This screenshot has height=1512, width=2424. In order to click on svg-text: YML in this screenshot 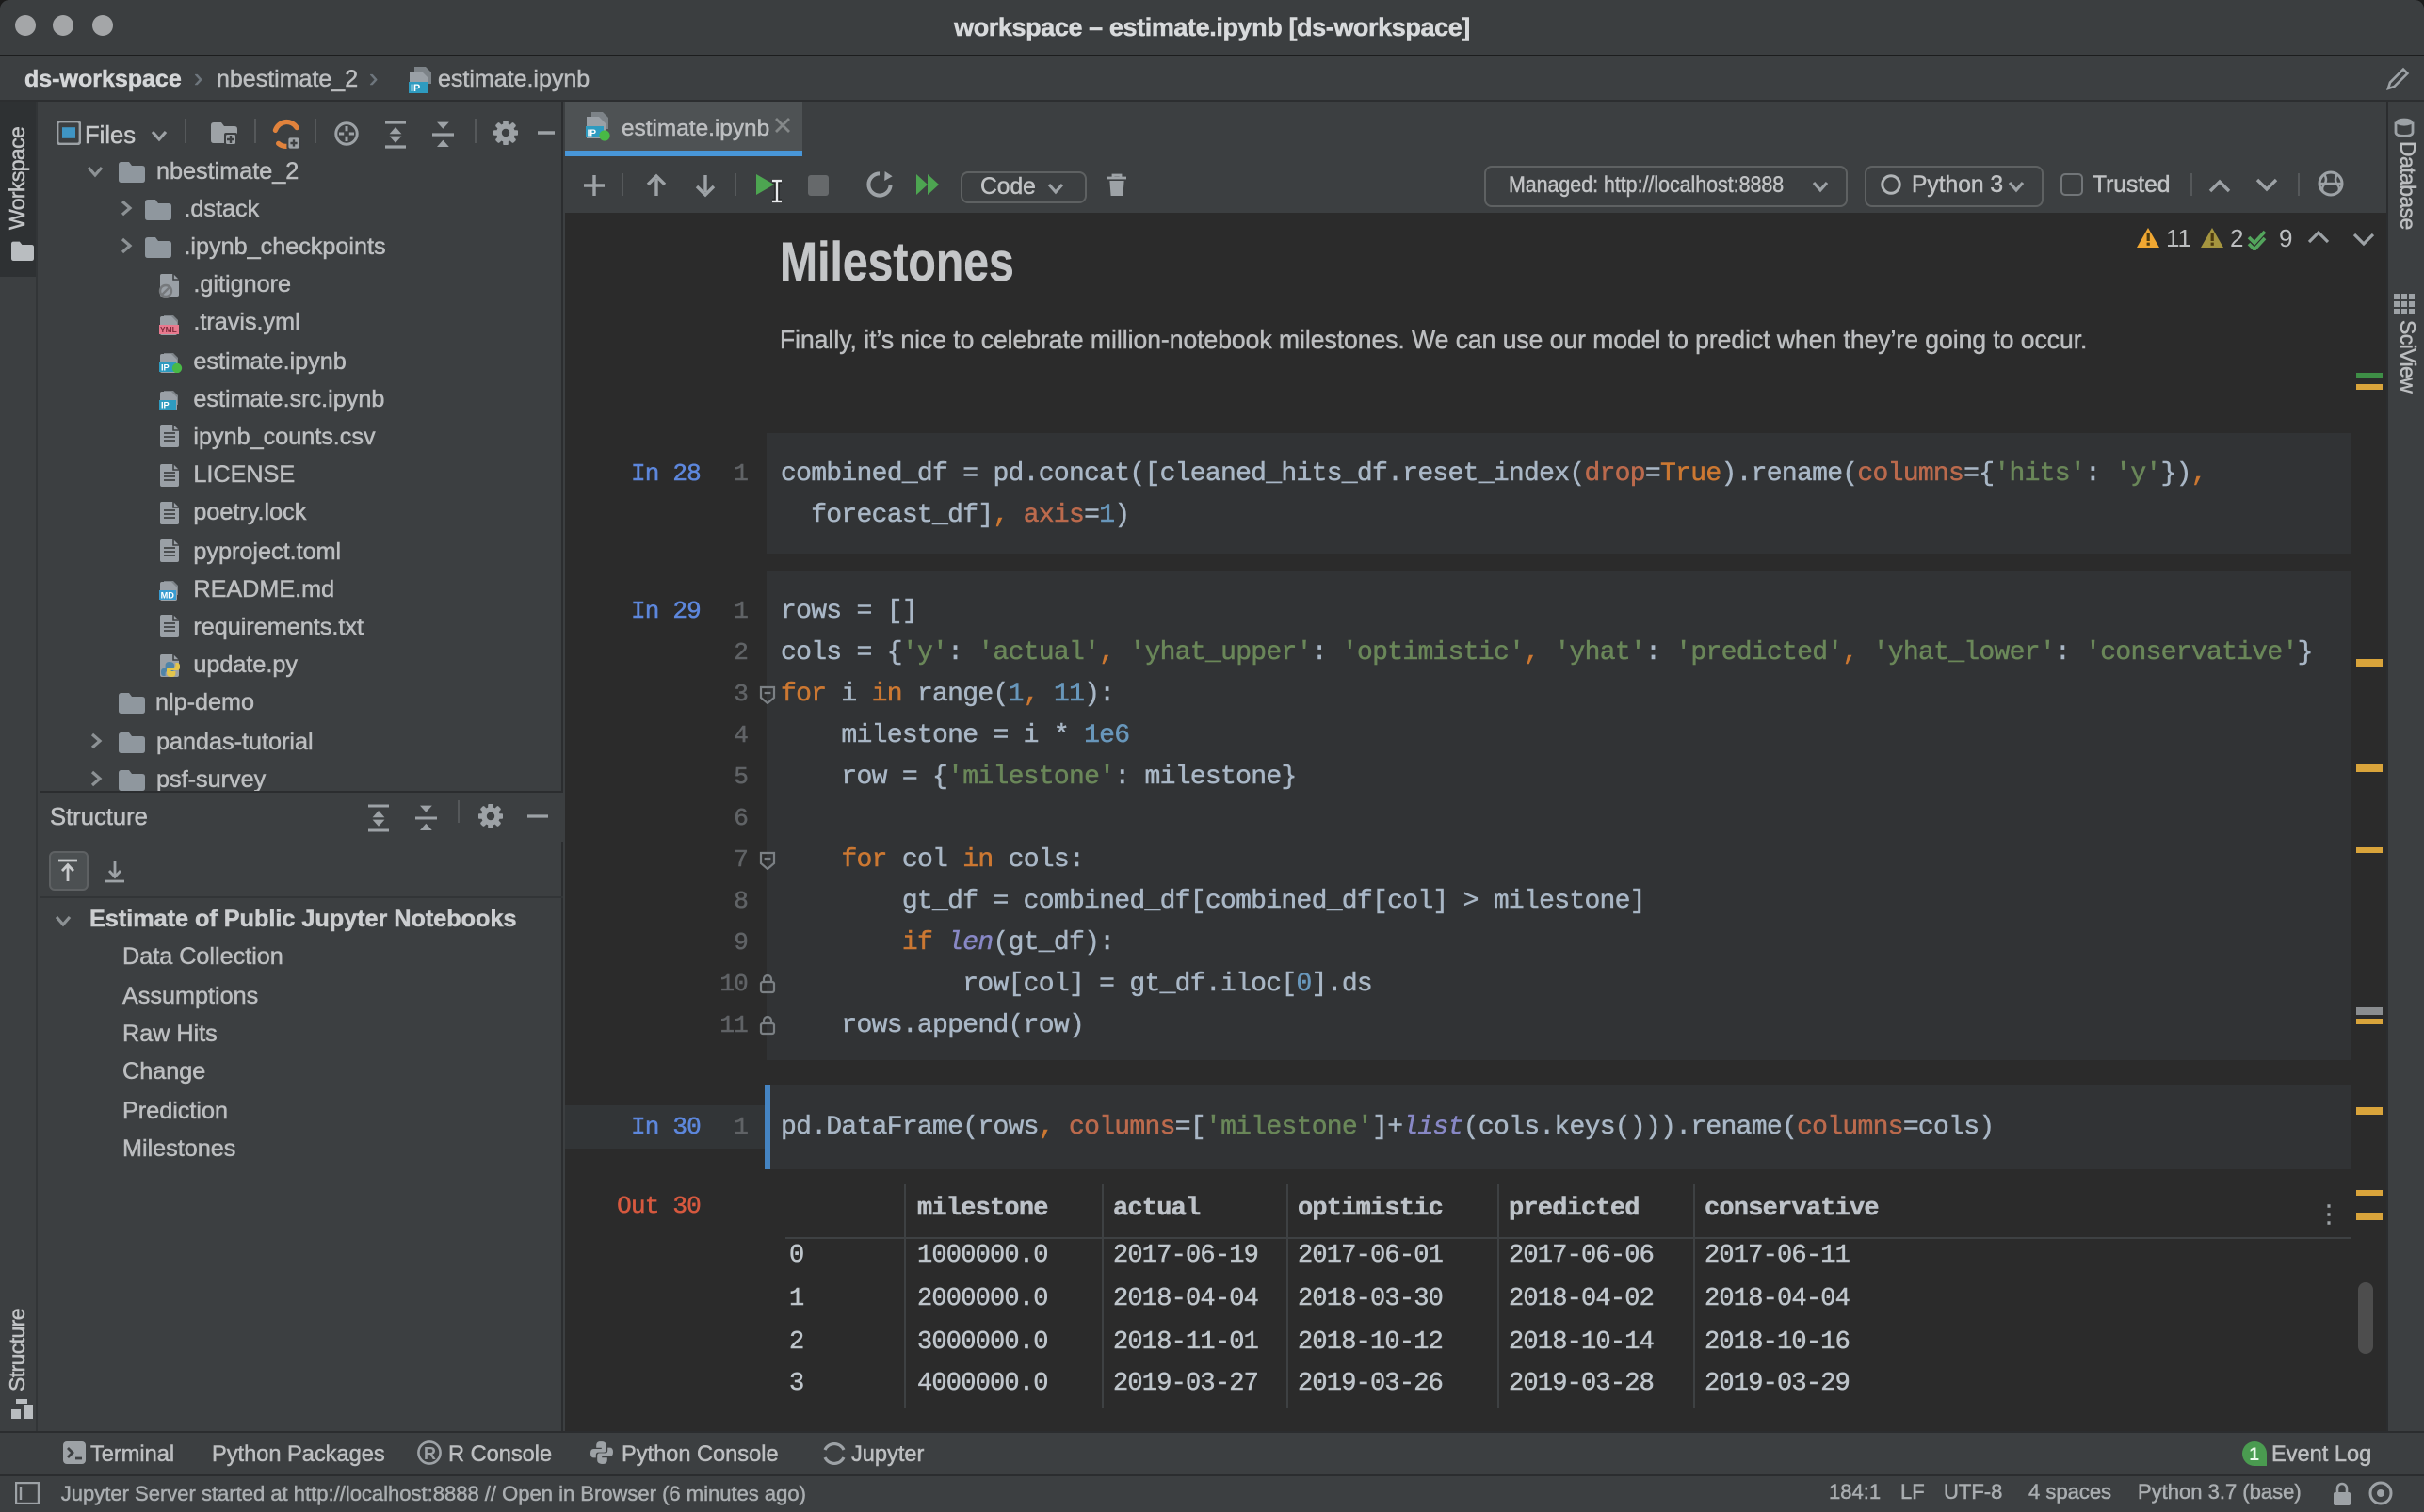, I will do `click(168, 329)`.